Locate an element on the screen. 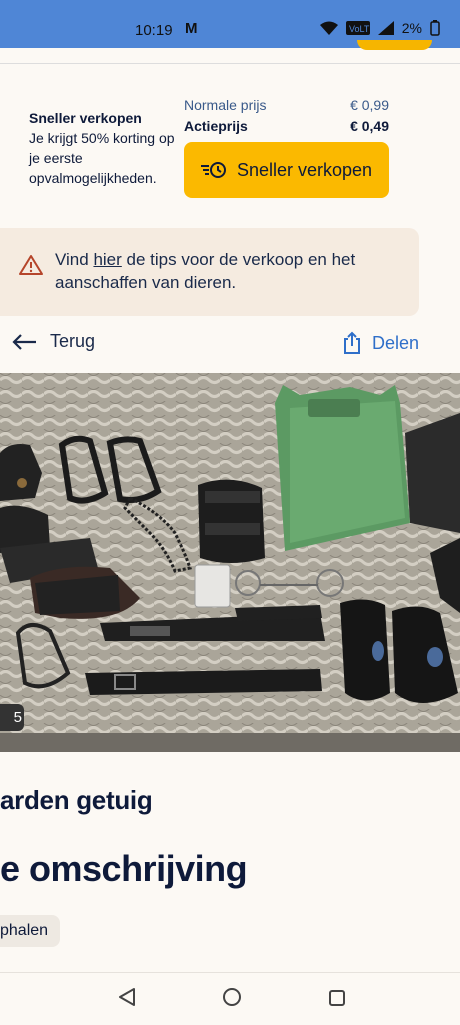 The width and height of the screenshot is (460, 1025). fast-clock-icon is located at coordinates (213, 170).